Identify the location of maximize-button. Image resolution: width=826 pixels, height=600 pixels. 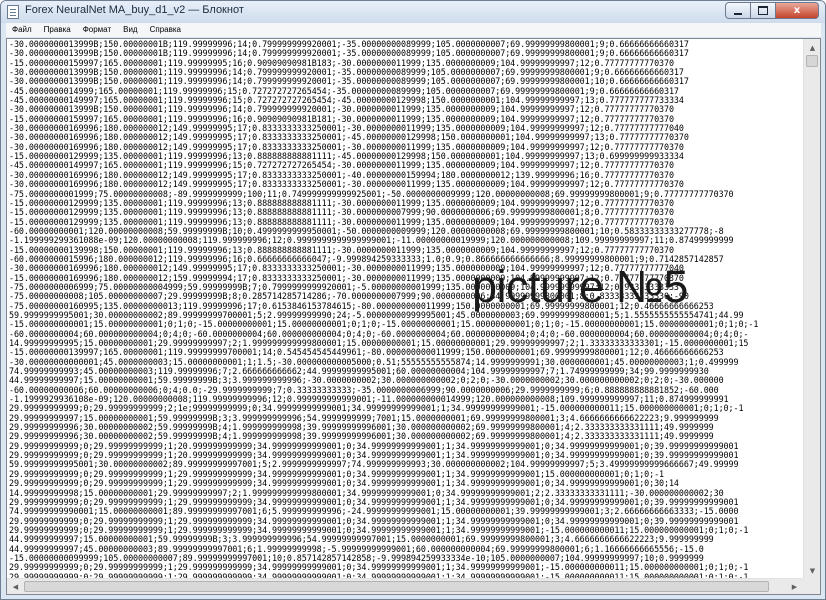
(763, 10).